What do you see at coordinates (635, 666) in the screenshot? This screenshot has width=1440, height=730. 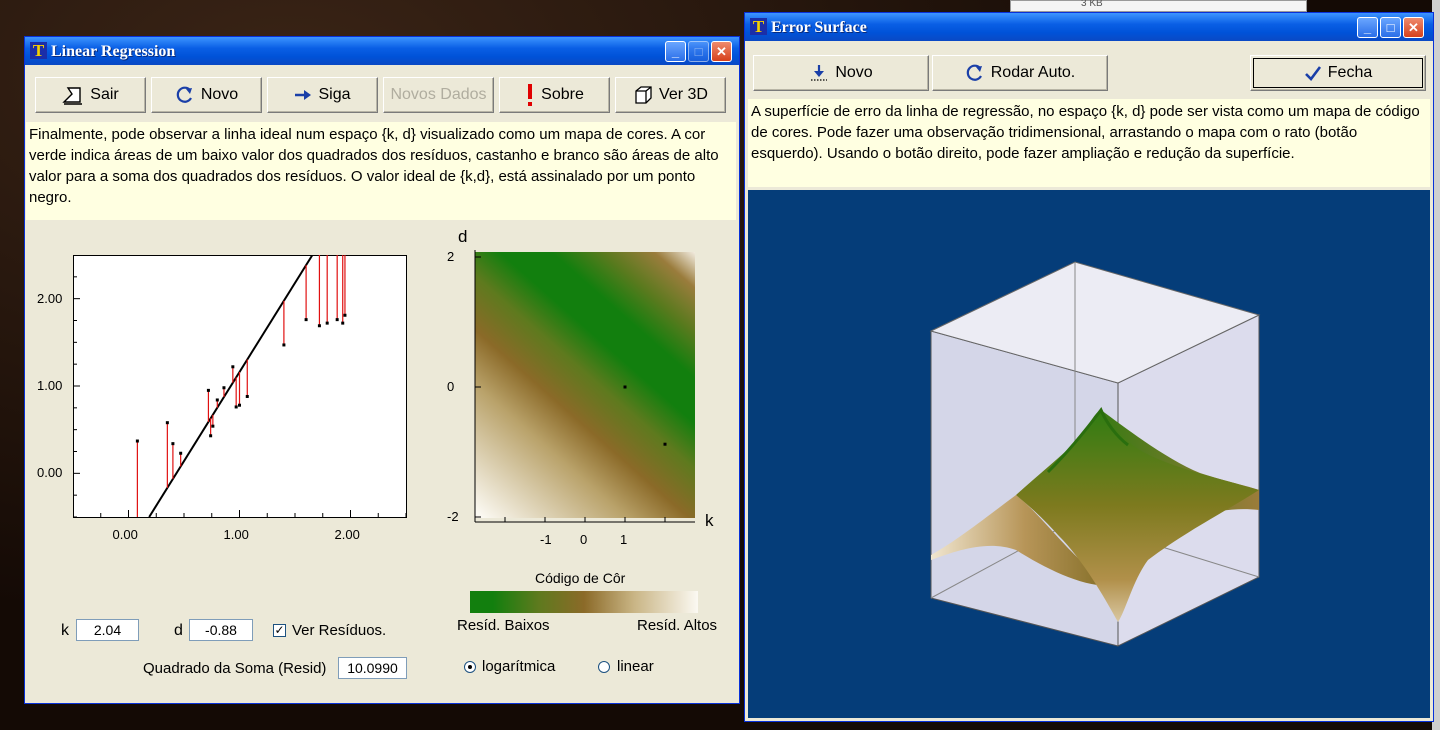 I see `linear-label: linear` at bounding box center [635, 666].